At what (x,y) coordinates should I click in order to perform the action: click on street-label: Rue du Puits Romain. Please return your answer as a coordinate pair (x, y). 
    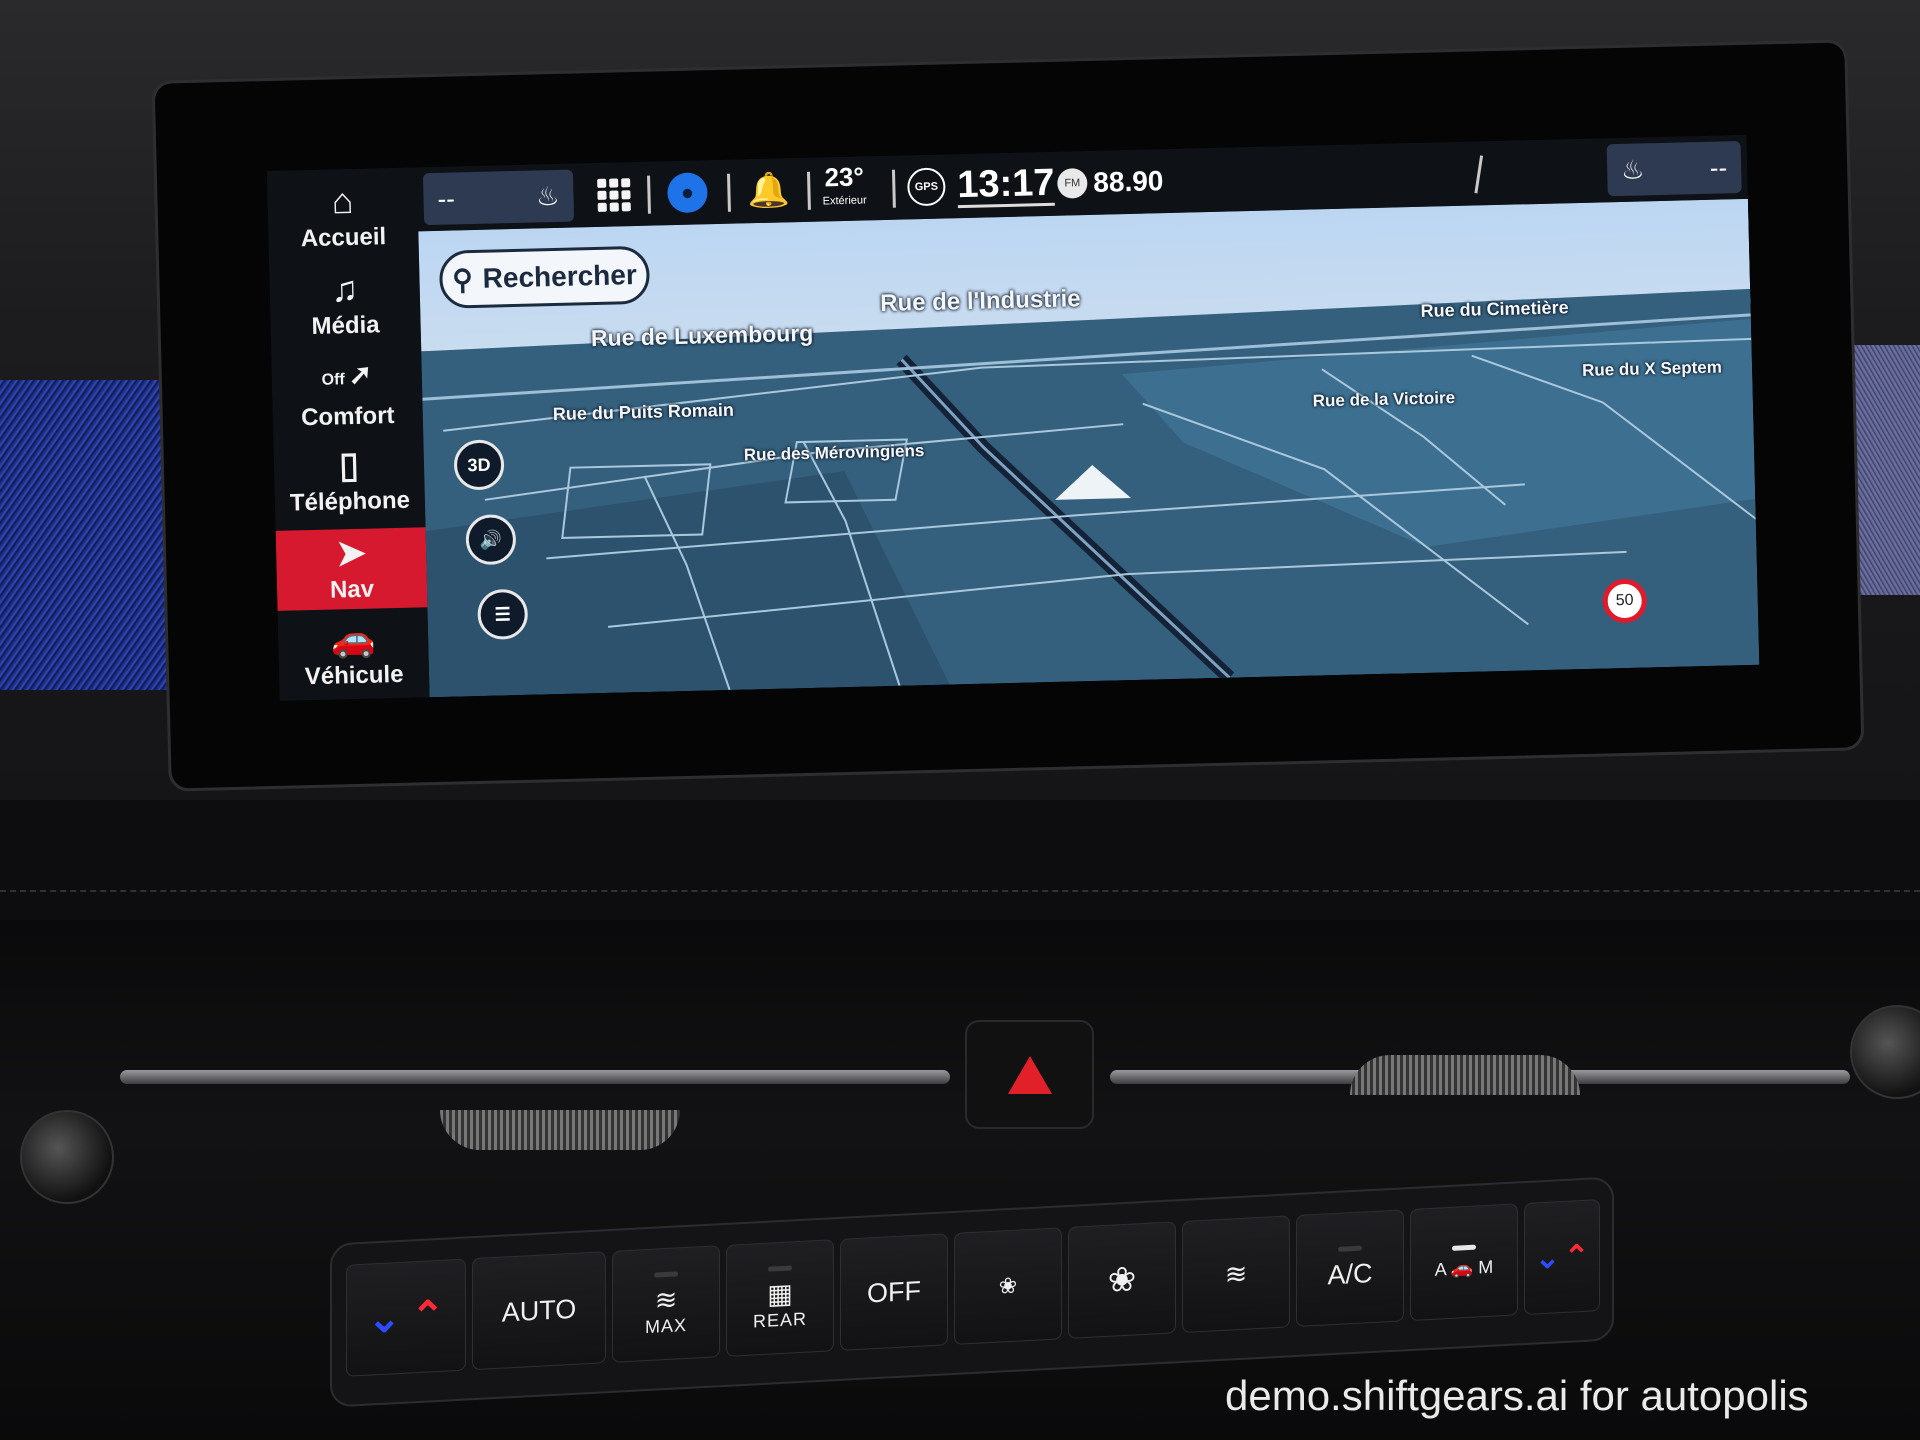
    Looking at the image, I should click on (643, 412).